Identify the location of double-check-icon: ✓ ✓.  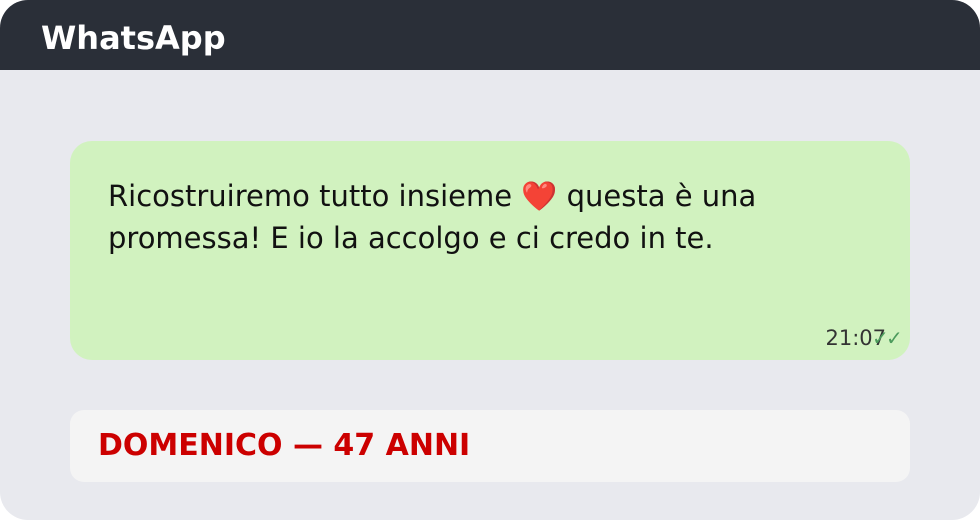
(888, 338).